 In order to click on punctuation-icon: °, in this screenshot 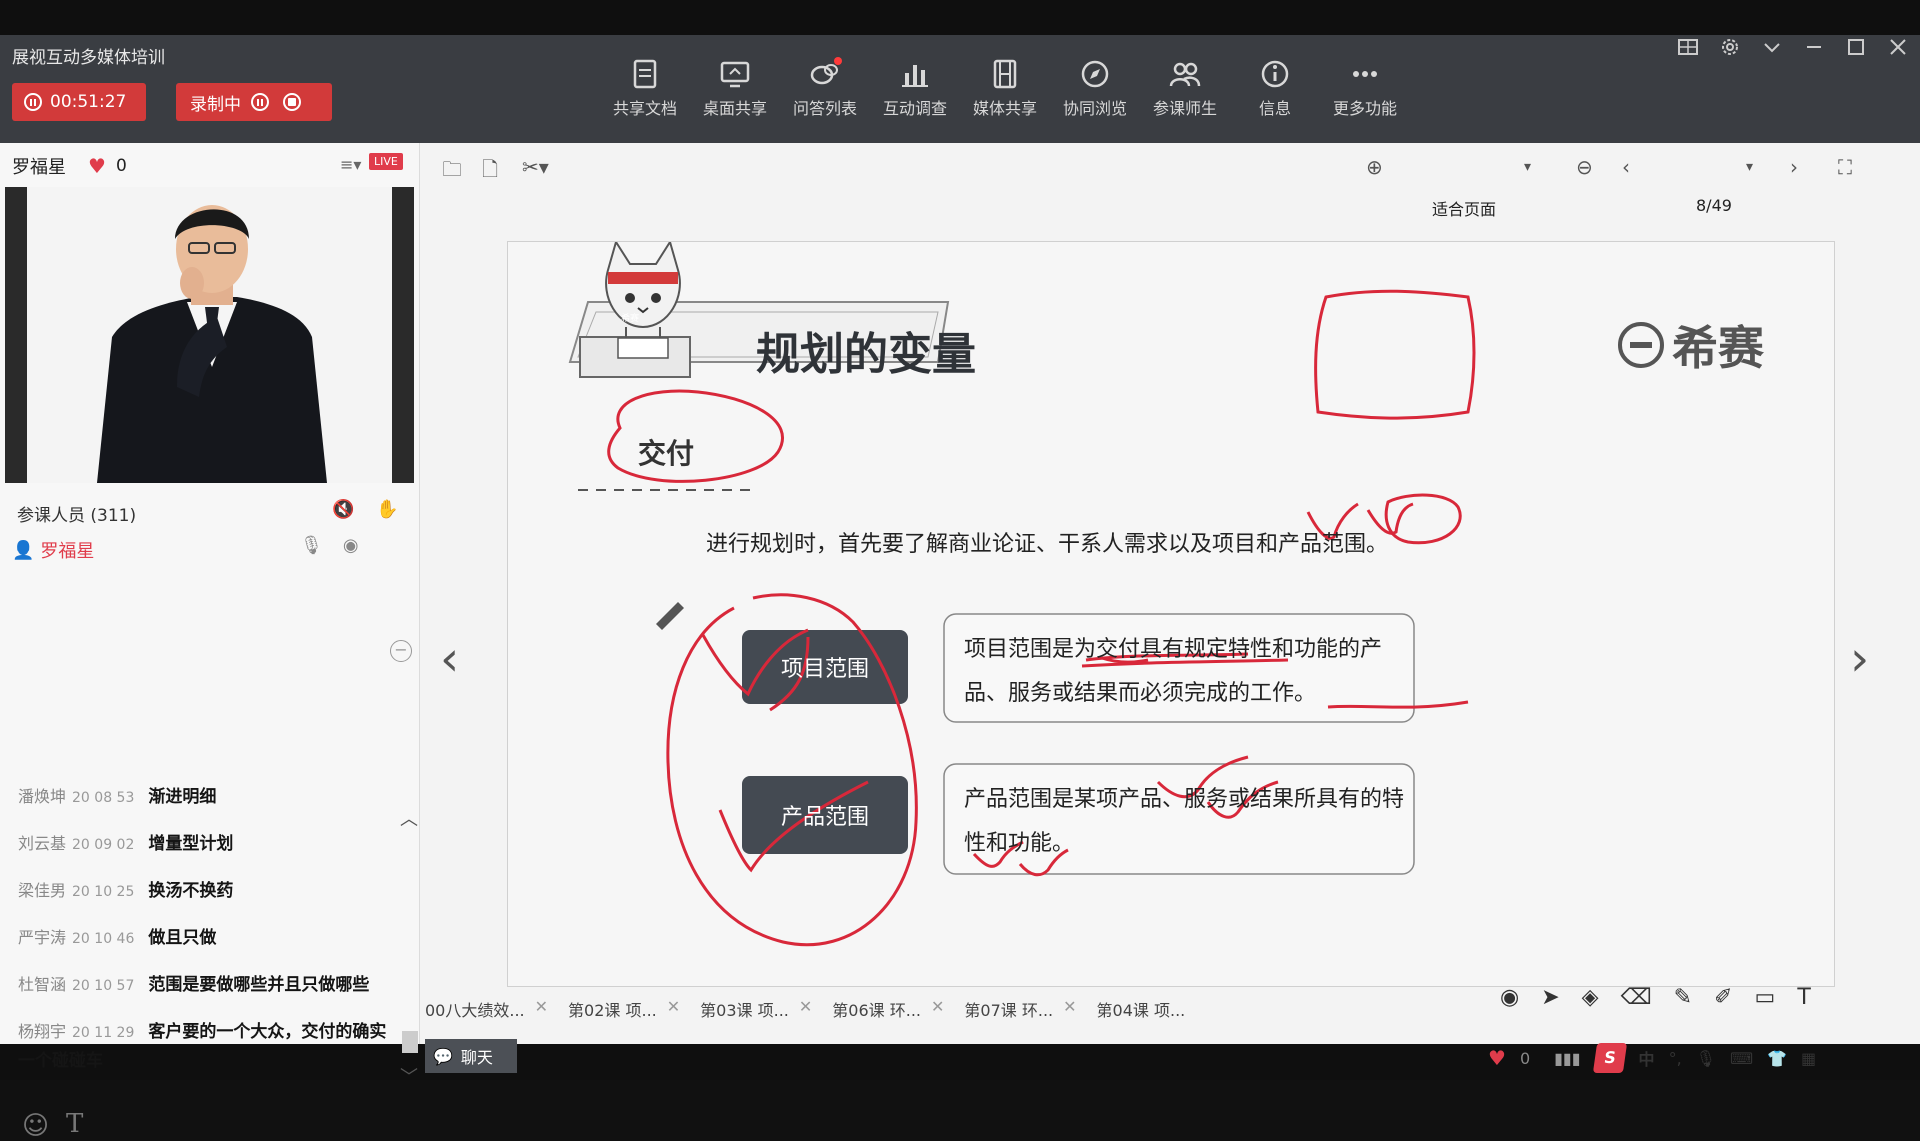, I will do `click(1675, 1058)`.